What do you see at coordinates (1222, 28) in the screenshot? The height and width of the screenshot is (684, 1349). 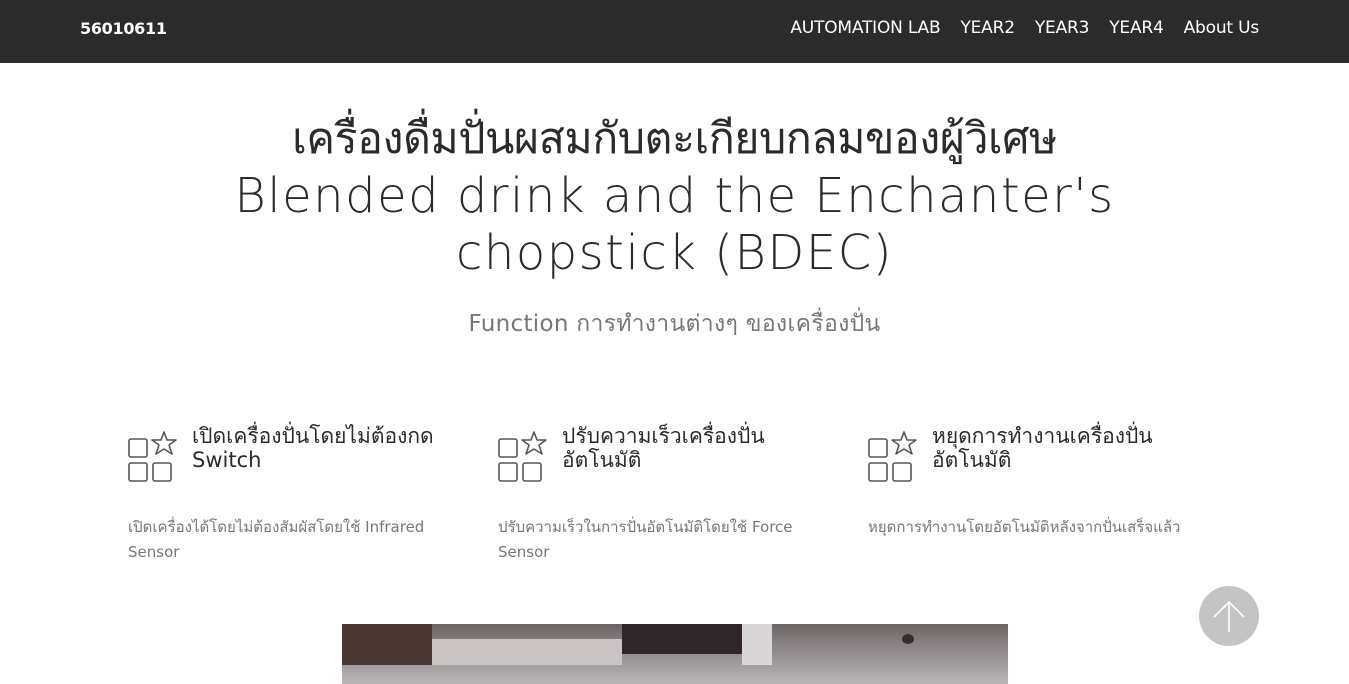 I see `nav-link-about-us: About Us` at bounding box center [1222, 28].